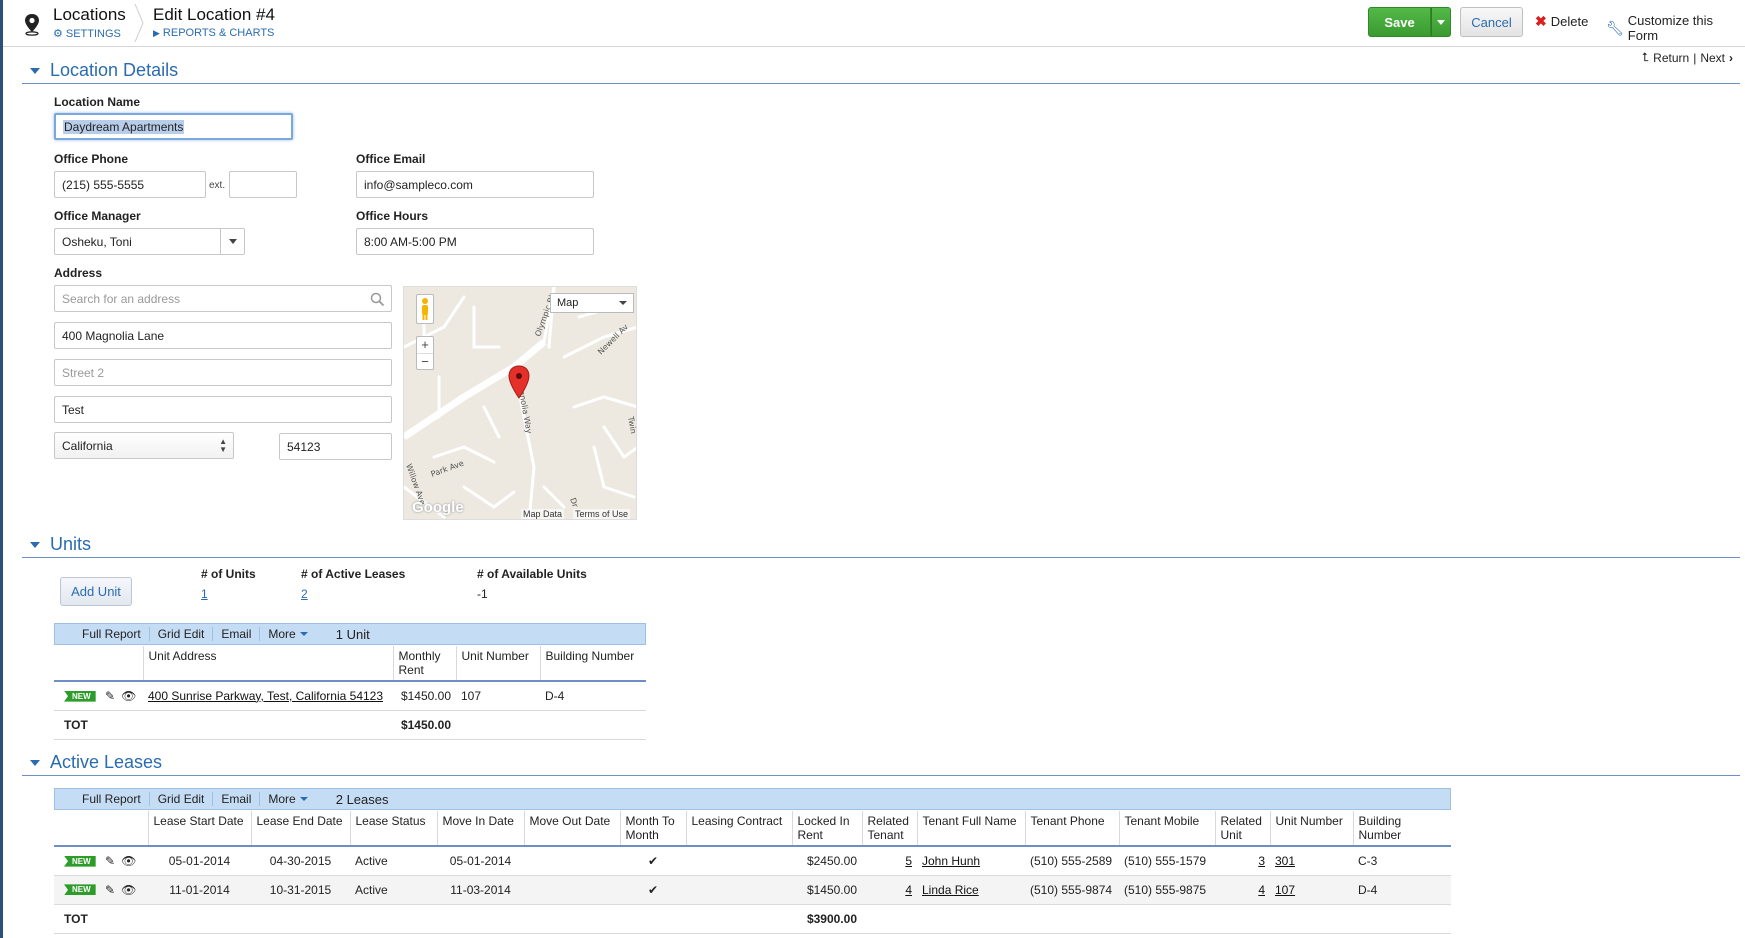 The width and height of the screenshot is (1745, 938). I want to click on stat-units-value: 1, so click(204, 594).